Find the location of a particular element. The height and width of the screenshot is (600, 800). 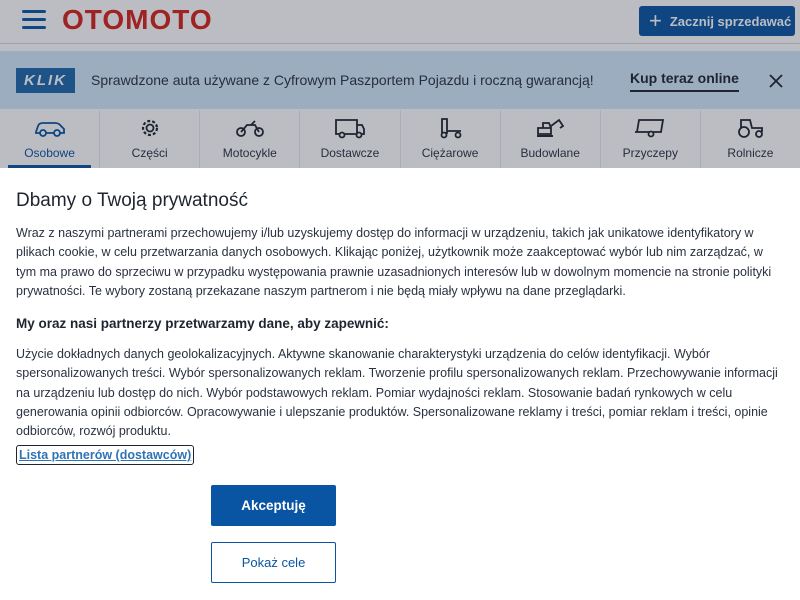

accept-button: Akceptuję is located at coordinates (273, 505).